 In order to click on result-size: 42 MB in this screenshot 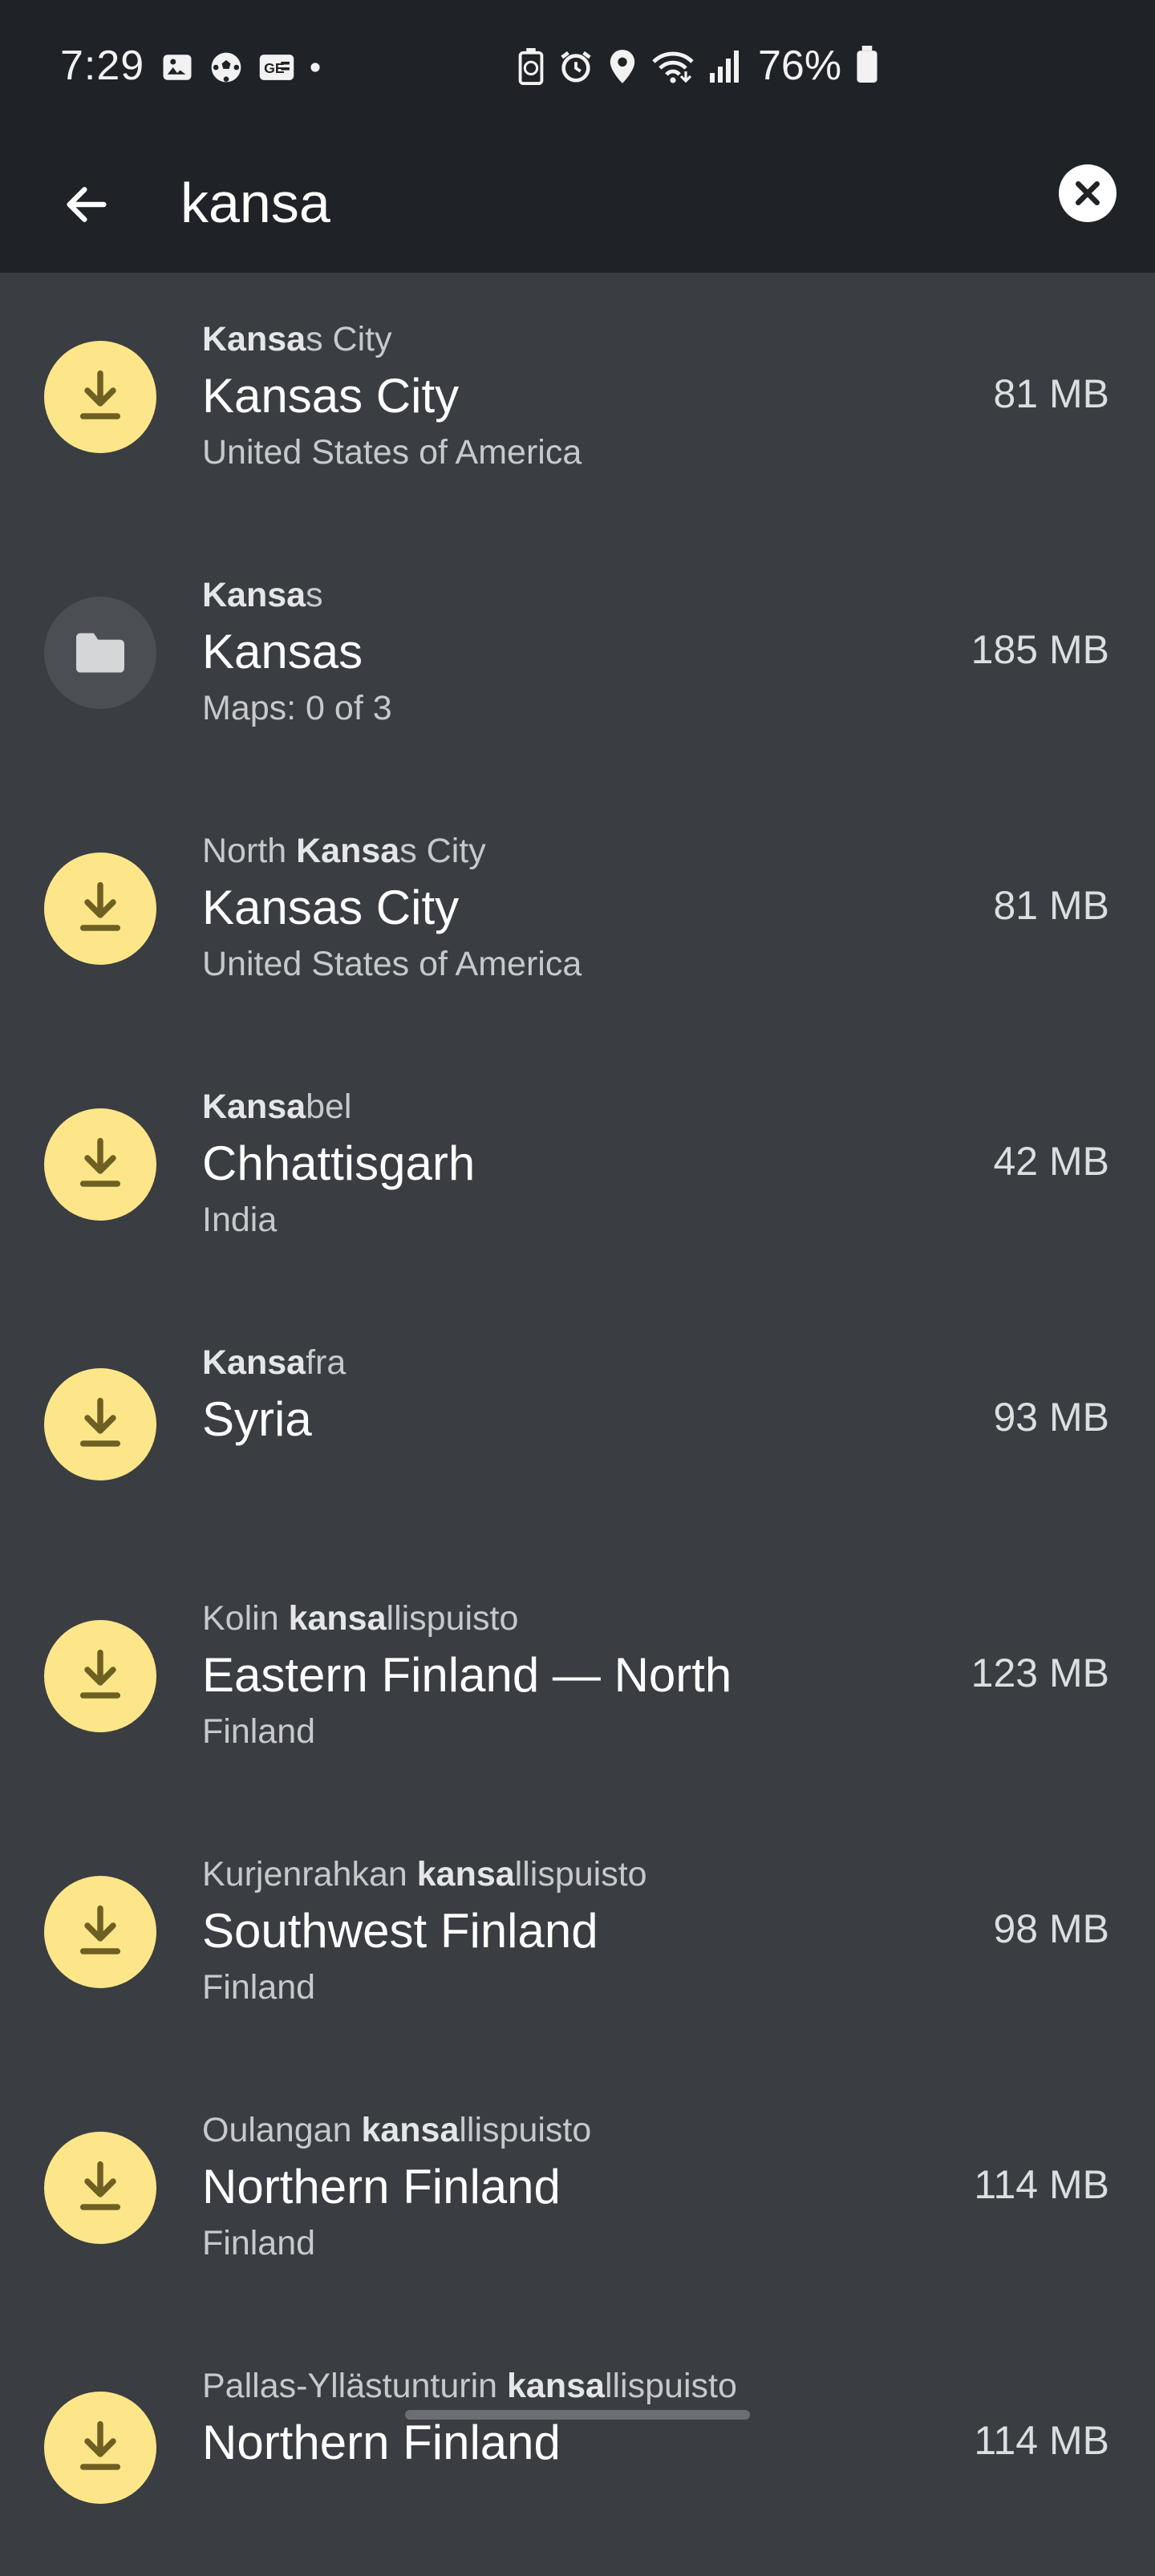, I will do `click(1051, 1161)`.